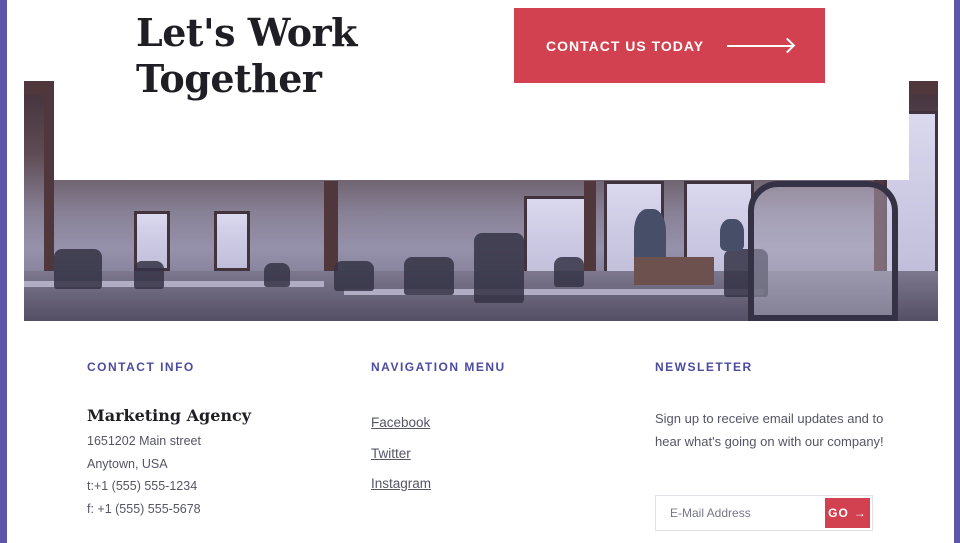  What do you see at coordinates (741, 513) in the screenshot?
I see `email-input` at bounding box center [741, 513].